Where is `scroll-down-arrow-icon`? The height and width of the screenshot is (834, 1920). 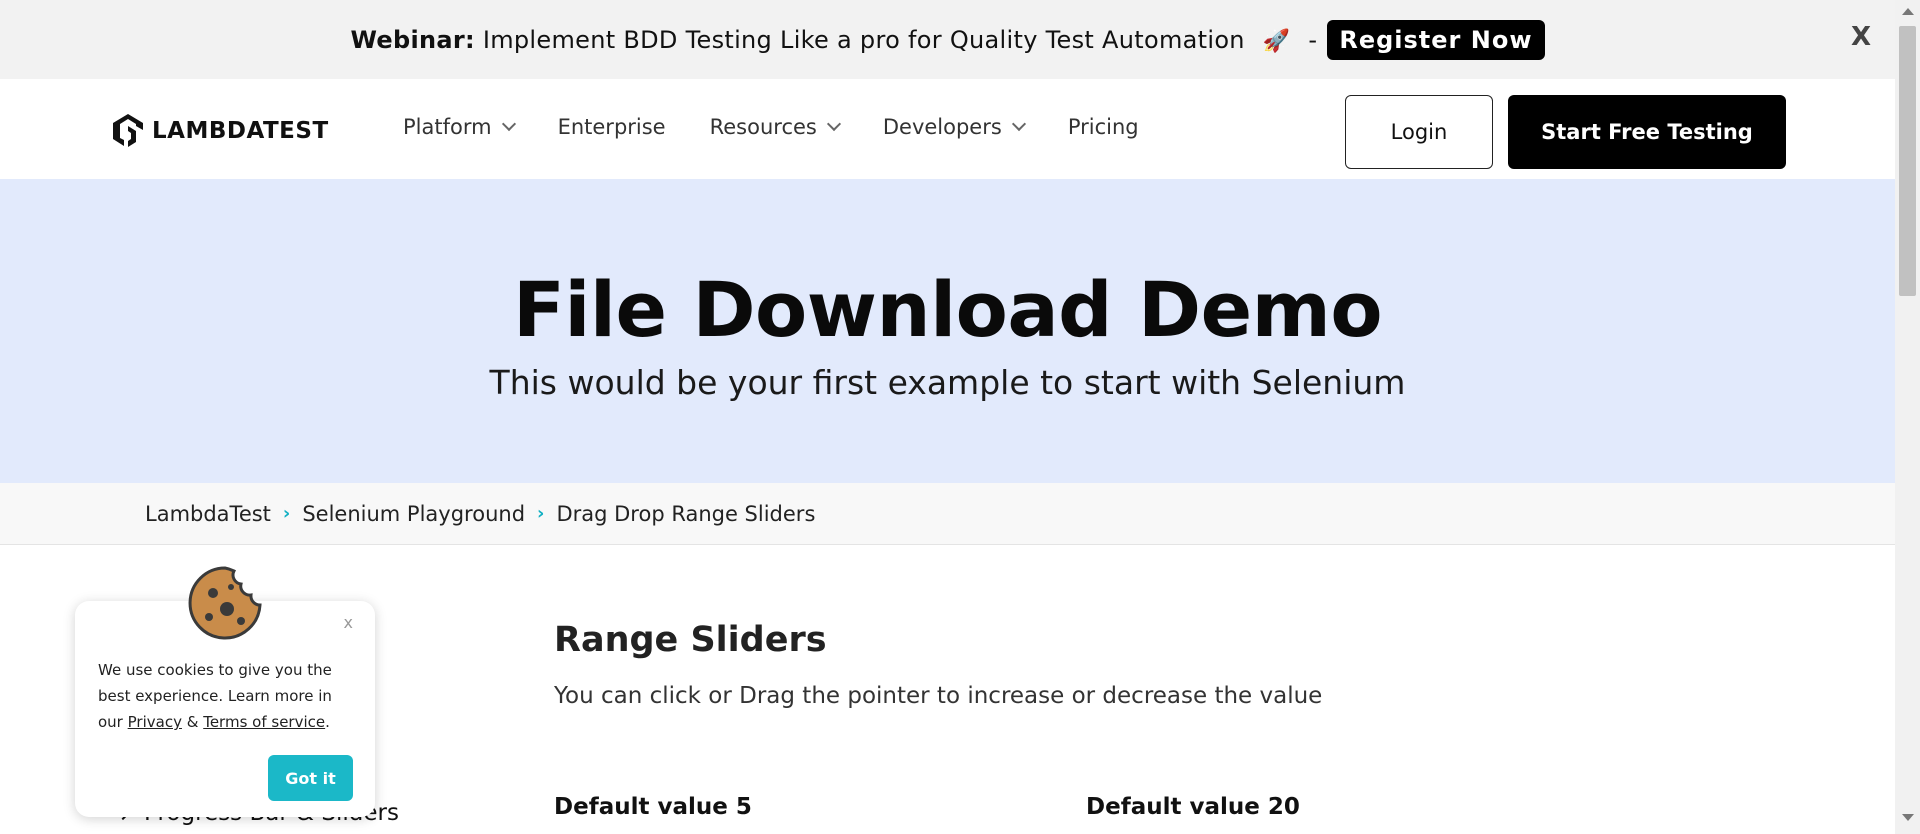 scroll-down-arrow-icon is located at coordinates (1908, 817).